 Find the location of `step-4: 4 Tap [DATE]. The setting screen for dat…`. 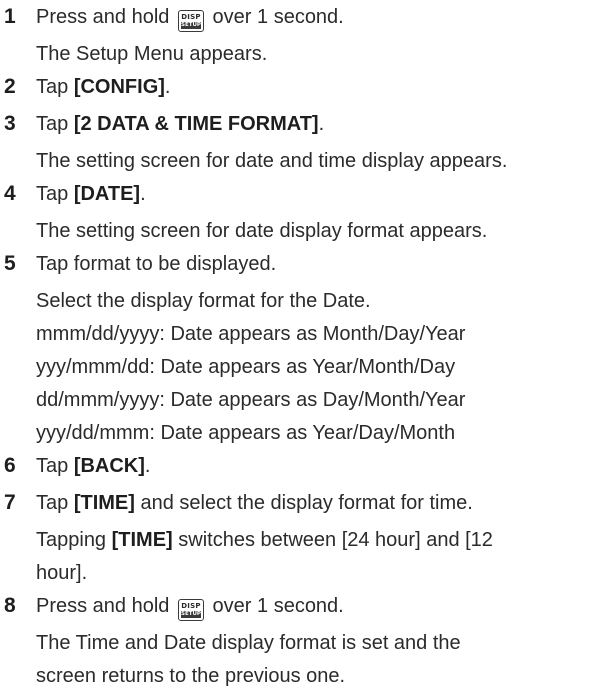

step-4: 4 Tap [DATE]. The setting screen for dat… is located at coordinates (304, 214).